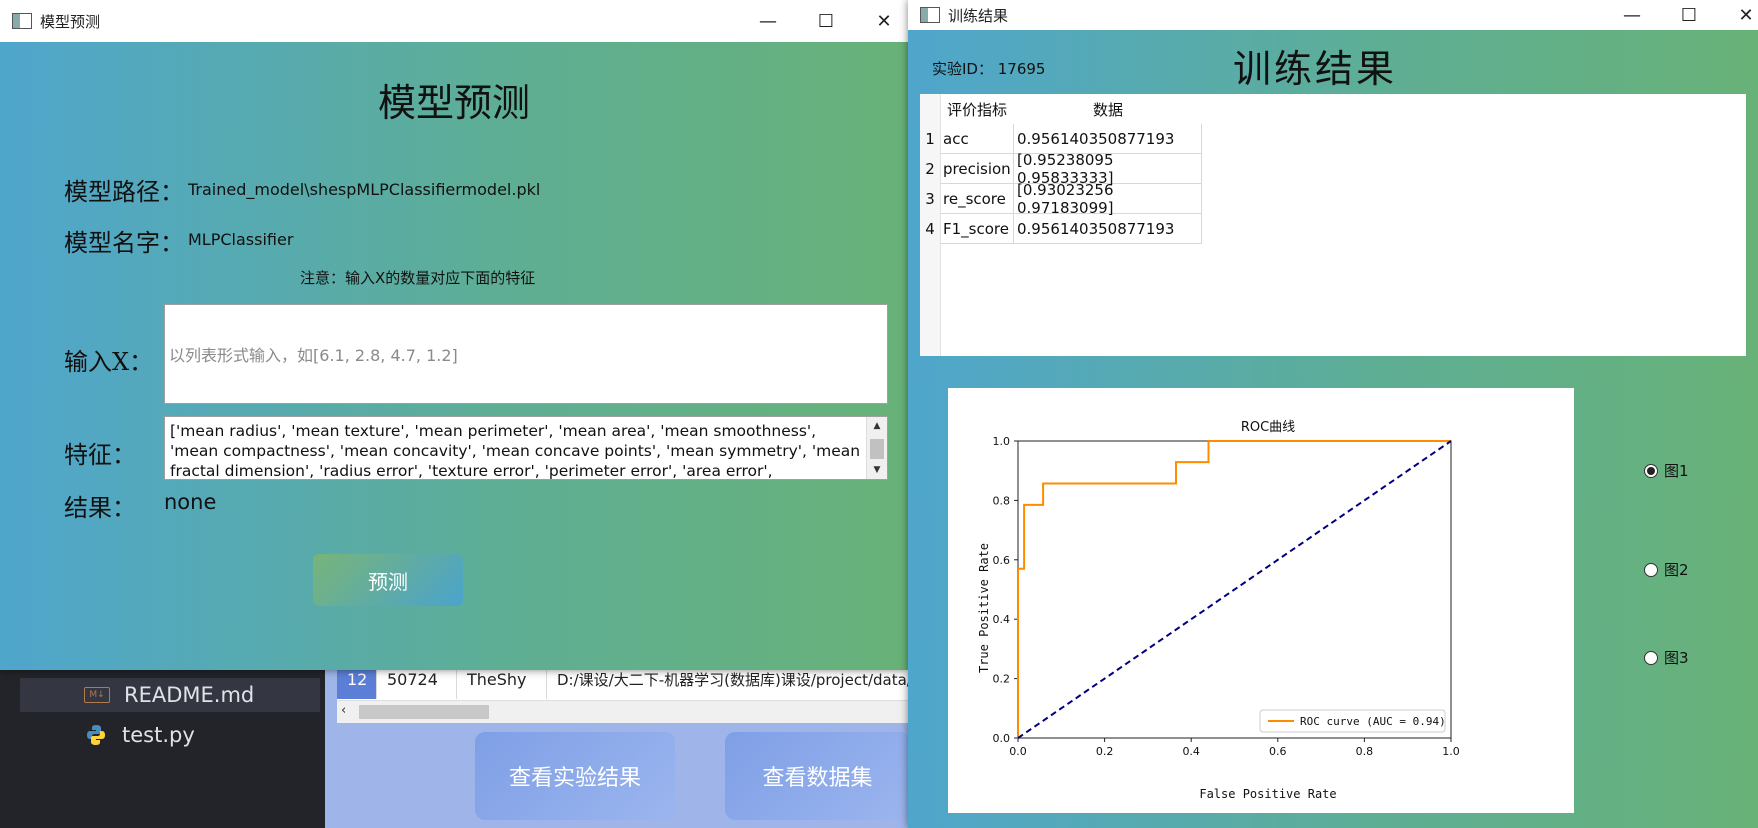 The height and width of the screenshot is (828, 1758). Describe the element at coordinates (877, 470) in the screenshot. I see `scroll-down-icon: ▼` at that location.